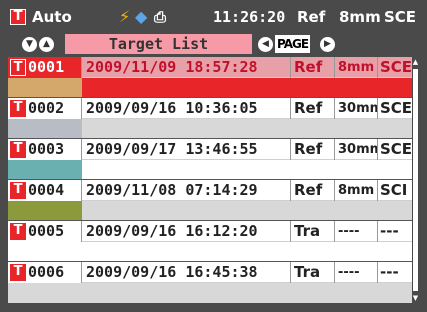 This screenshot has width=427, height=312. I want to click on id-cell: T 0005, so click(45, 231).